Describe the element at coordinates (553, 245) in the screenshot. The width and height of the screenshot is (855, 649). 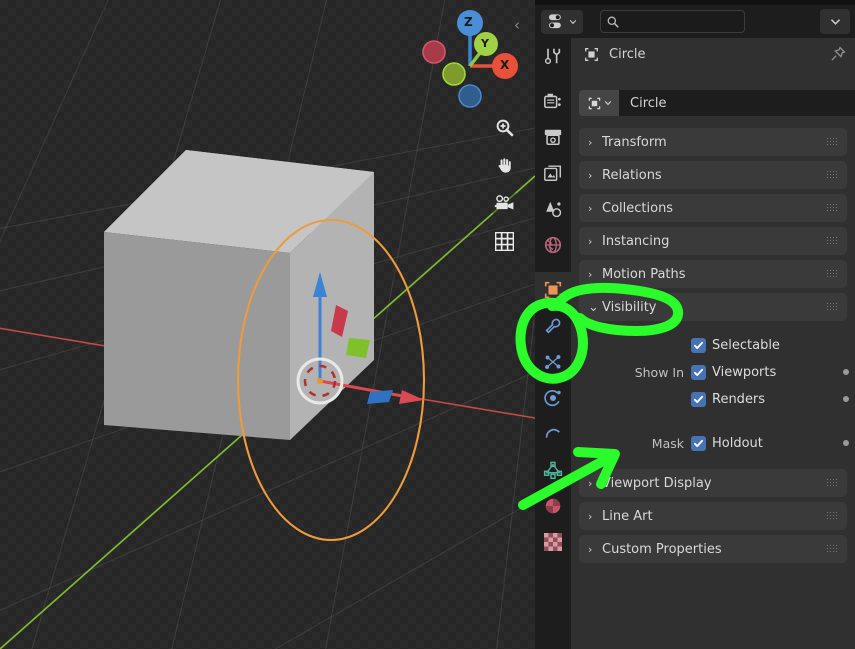
I see `tab-world` at that location.